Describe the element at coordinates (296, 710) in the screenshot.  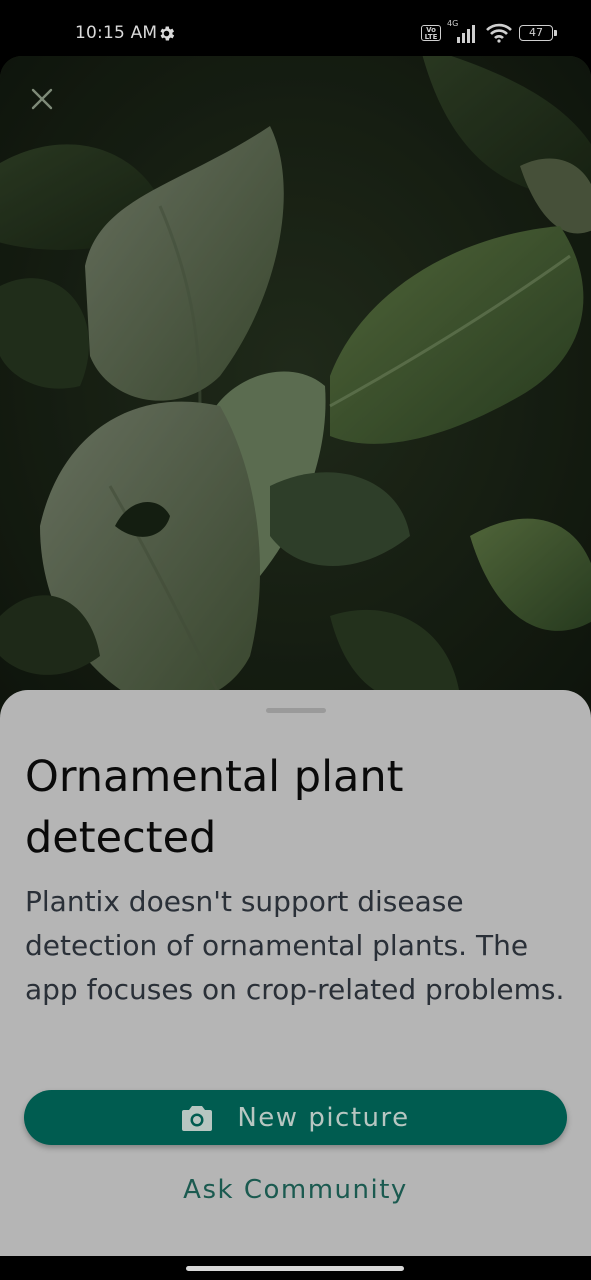
I see `drag-handle` at that location.